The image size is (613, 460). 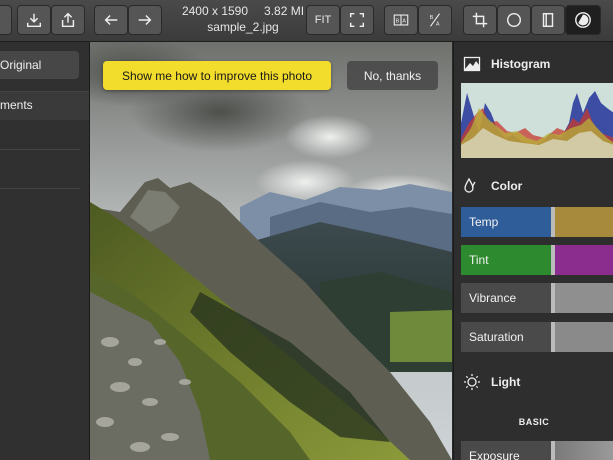 What do you see at coordinates (243, 27) in the screenshot?
I see `file-name: sample_2.jpg` at bounding box center [243, 27].